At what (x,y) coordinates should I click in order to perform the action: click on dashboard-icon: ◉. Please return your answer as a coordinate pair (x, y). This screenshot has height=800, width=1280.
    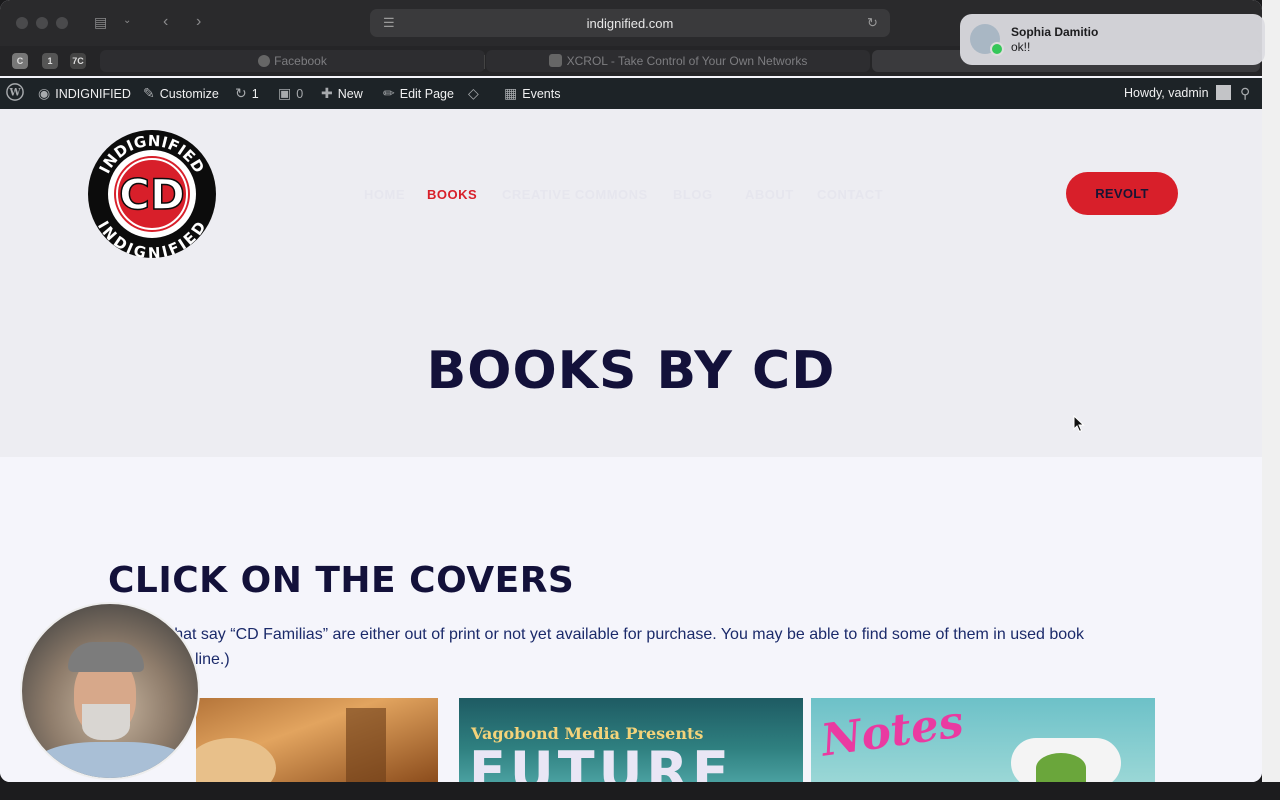
    Looking at the image, I should click on (44, 93).